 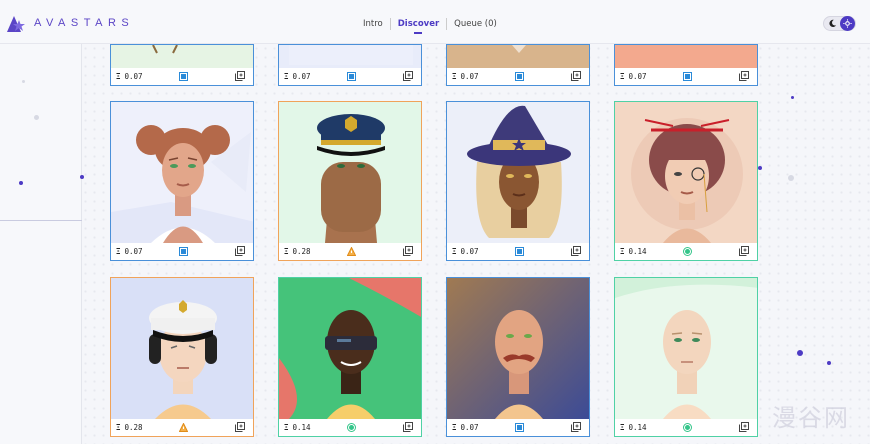 I want to click on main-nav: Intro Discover Queue (0), so click(x=430, y=26).